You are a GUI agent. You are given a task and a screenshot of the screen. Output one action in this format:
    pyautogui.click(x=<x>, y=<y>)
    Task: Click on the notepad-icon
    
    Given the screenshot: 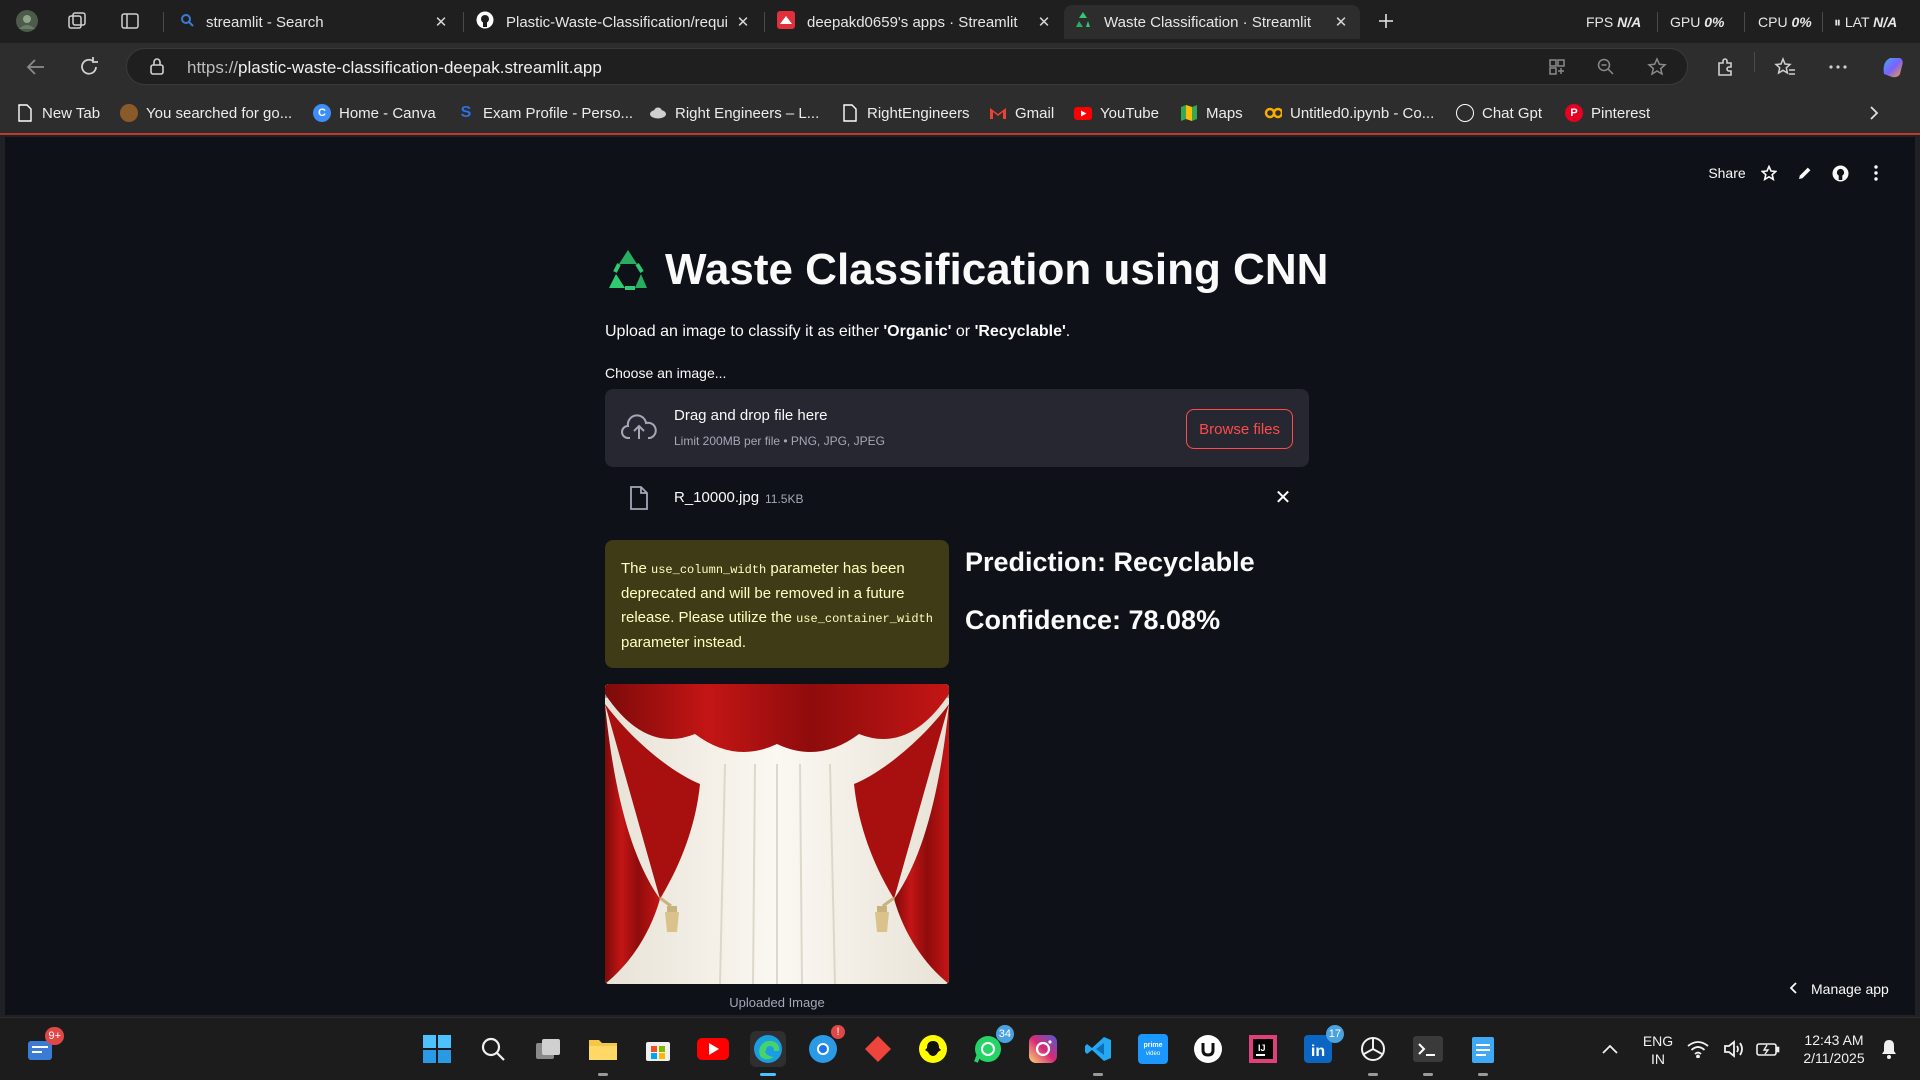 What is the action you would take?
    pyautogui.click(x=1483, y=1053)
    